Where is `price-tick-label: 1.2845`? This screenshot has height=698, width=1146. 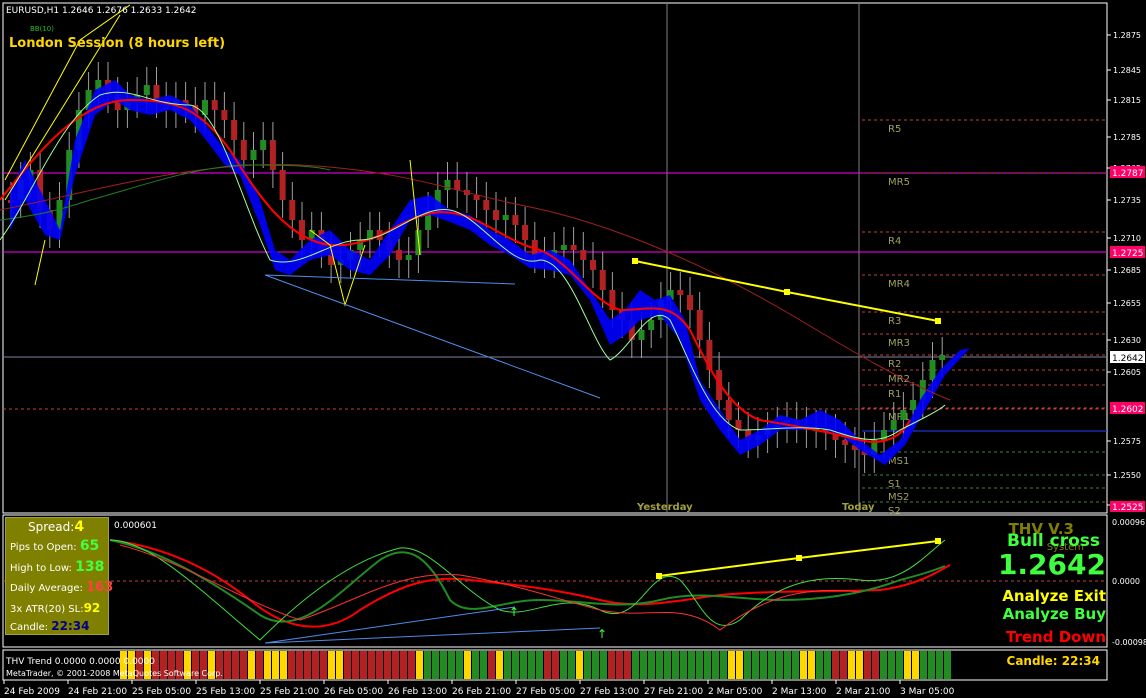
price-tick-label: 1.2845 is located at coordinates (1127, 70).